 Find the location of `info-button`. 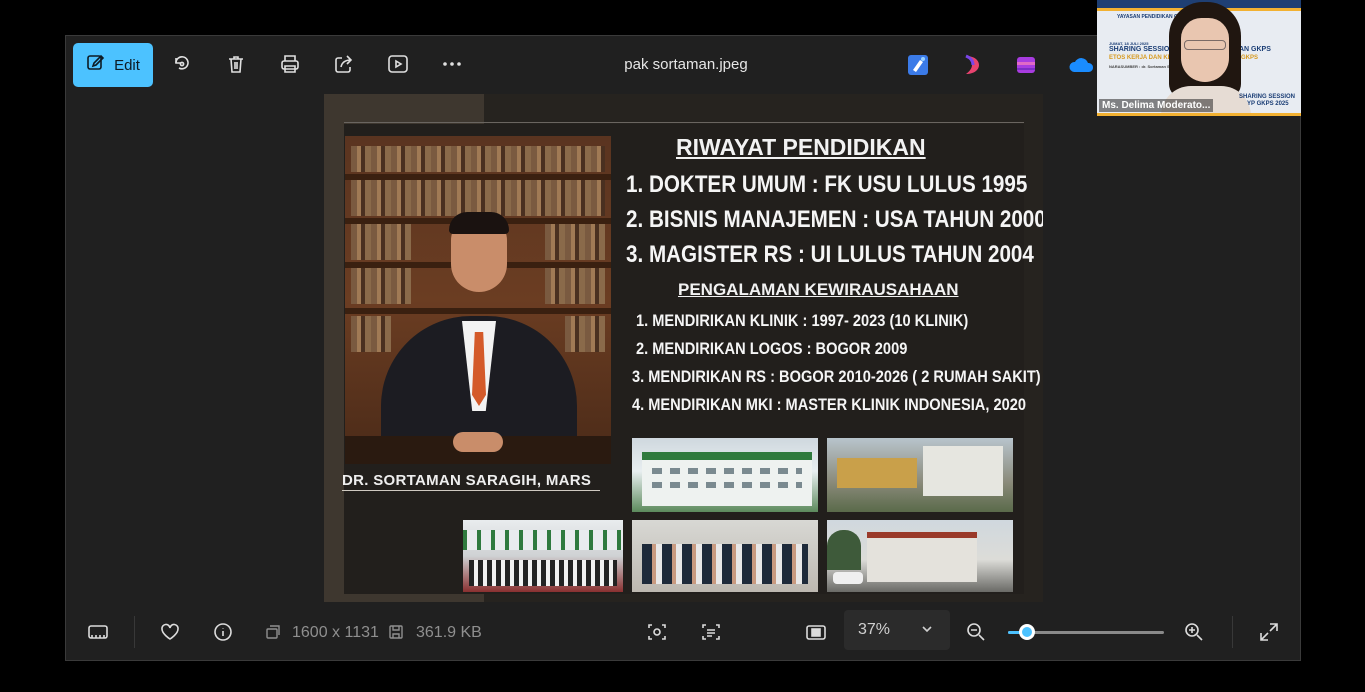

info-button is located at coordinates (223, 632).